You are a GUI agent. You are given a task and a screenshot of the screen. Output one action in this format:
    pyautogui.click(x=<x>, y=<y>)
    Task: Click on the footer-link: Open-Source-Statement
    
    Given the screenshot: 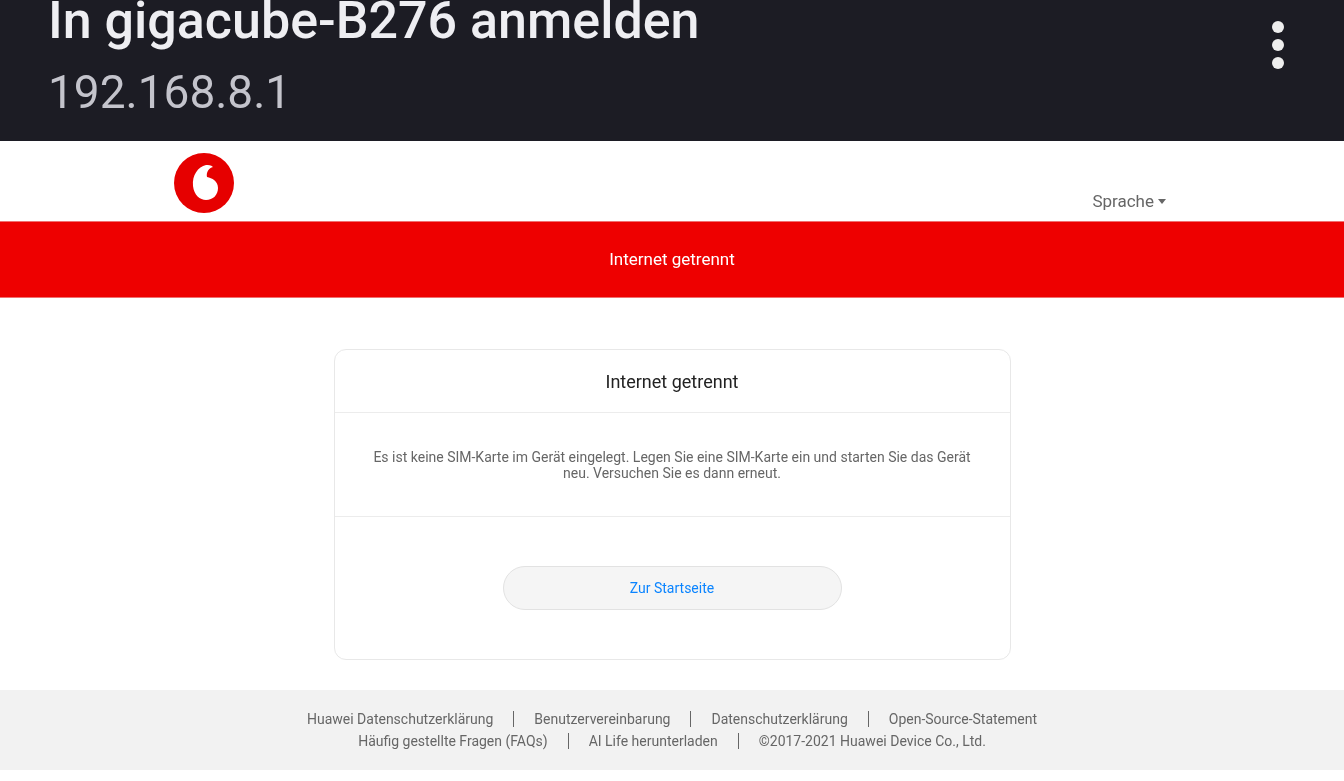 What is the action you would take?
    pyautogui.click(x=963, y=719)
    